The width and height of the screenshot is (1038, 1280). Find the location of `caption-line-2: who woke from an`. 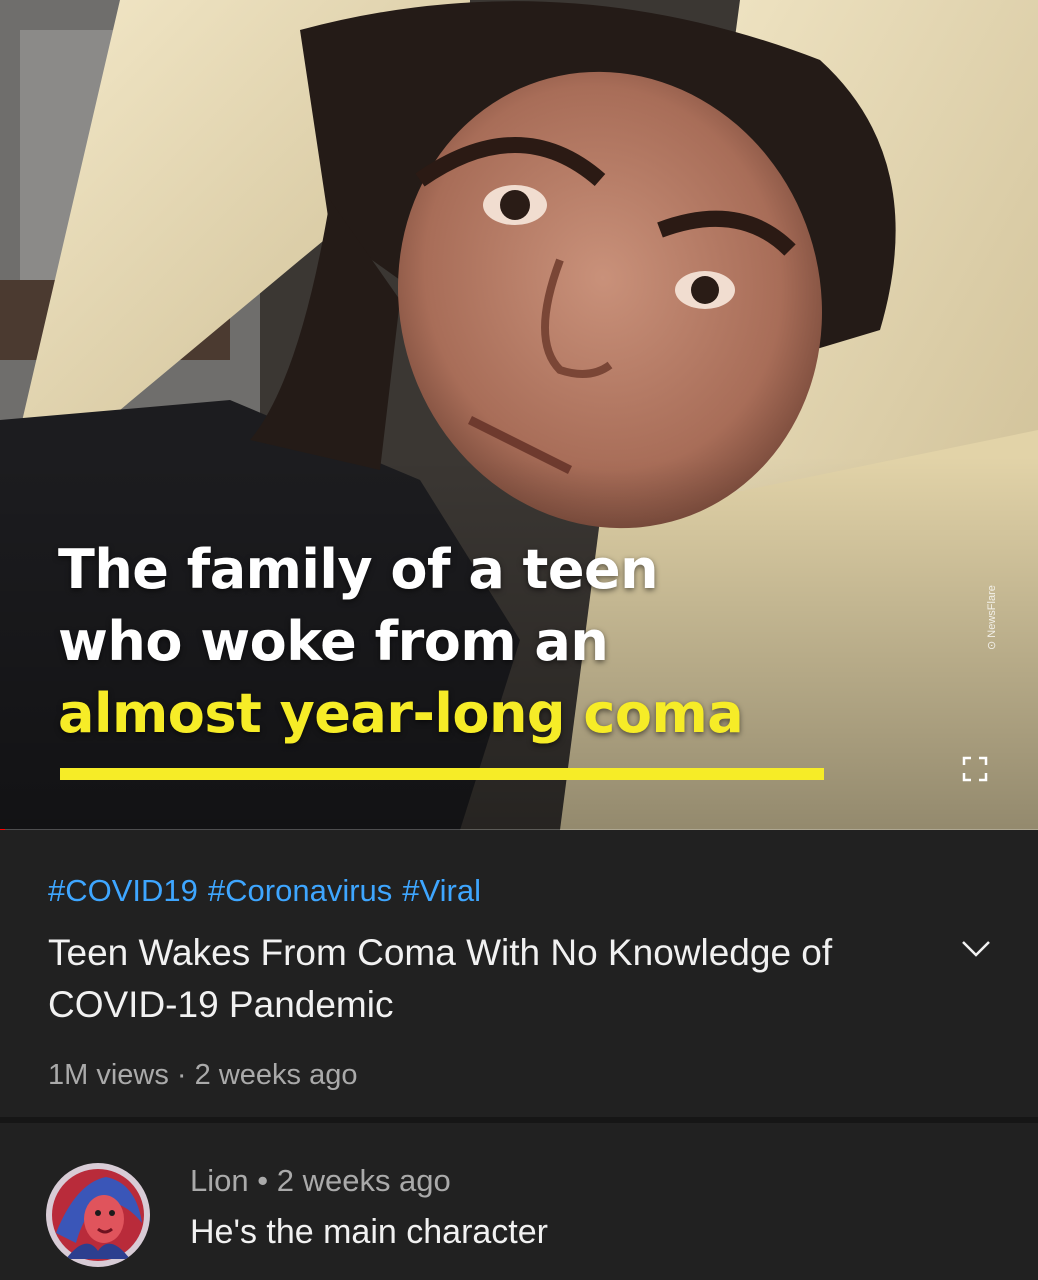

caption-line-2: who woke from an is located at coordinates (333, 641).